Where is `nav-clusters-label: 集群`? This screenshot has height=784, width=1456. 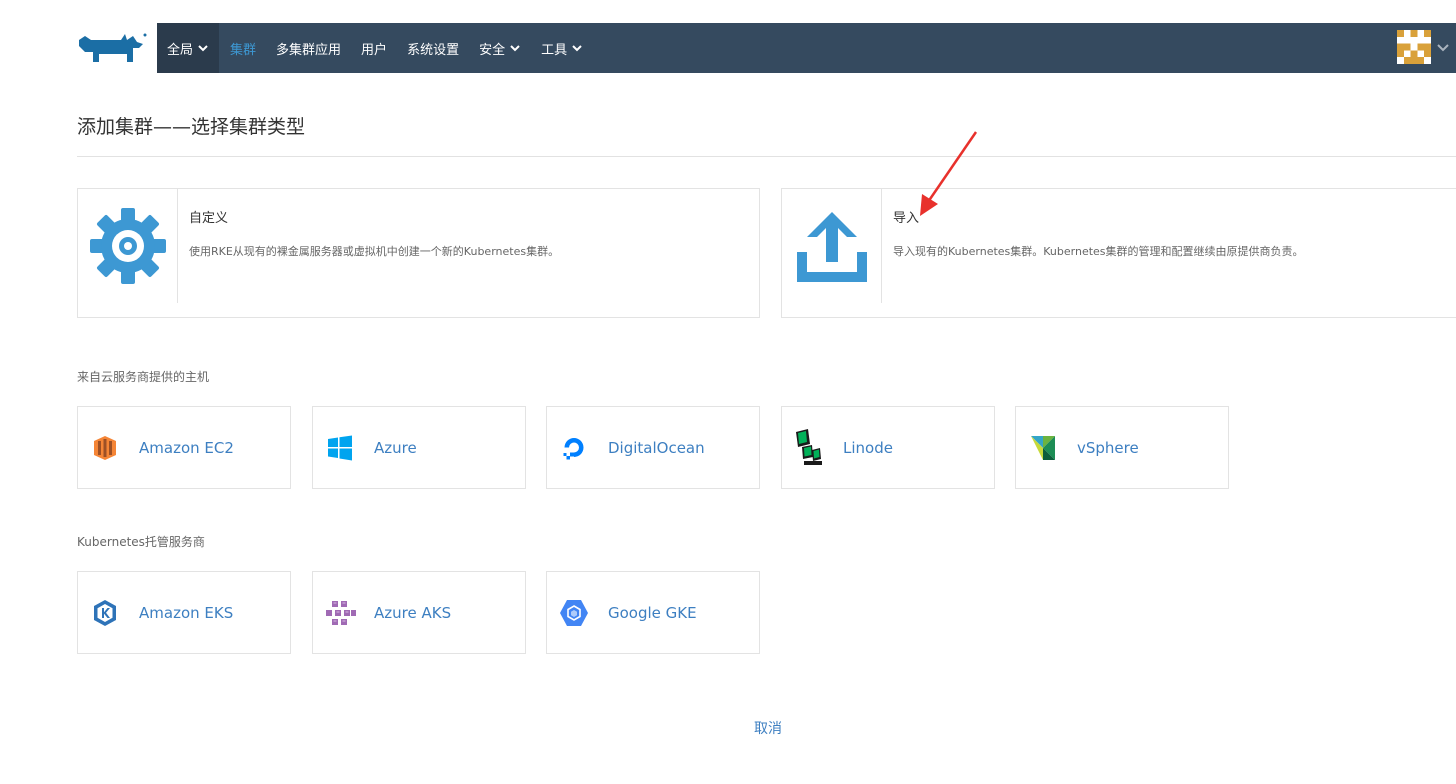 nav-clusters-label: 集群 is located at coordinates (243, 50).